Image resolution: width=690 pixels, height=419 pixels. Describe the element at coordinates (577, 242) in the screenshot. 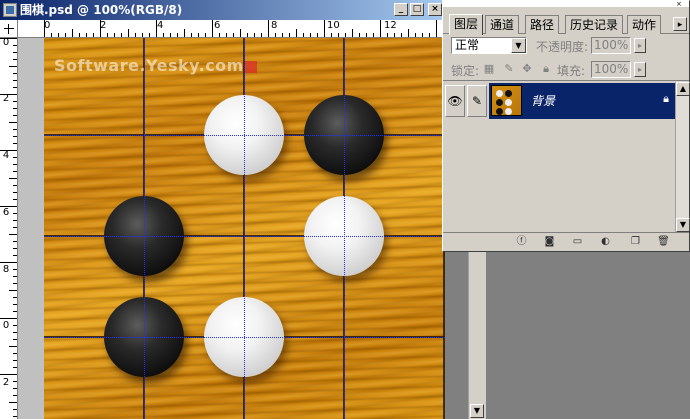

I see `folder-icon: ▭` at that location.